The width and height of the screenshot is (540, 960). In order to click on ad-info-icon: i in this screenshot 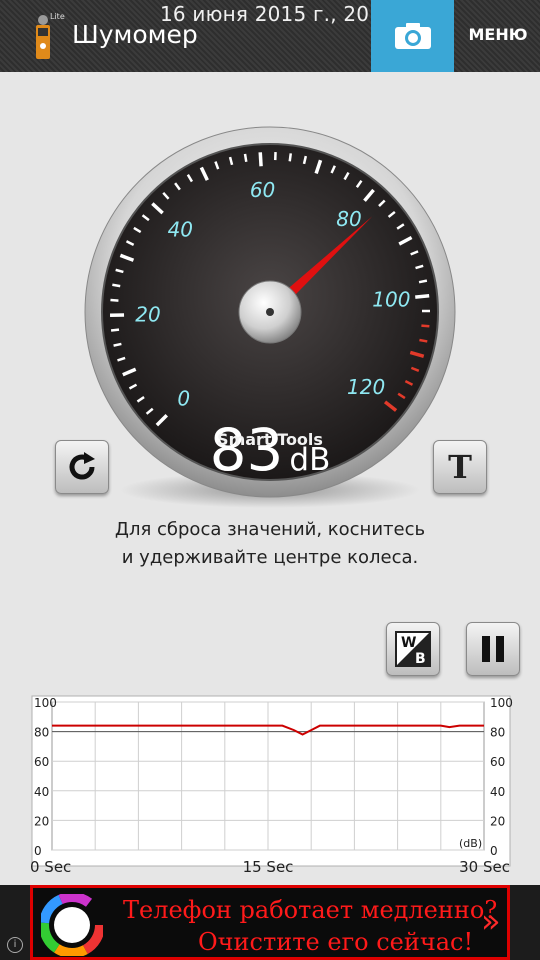, I will do `click(15, 945)`.